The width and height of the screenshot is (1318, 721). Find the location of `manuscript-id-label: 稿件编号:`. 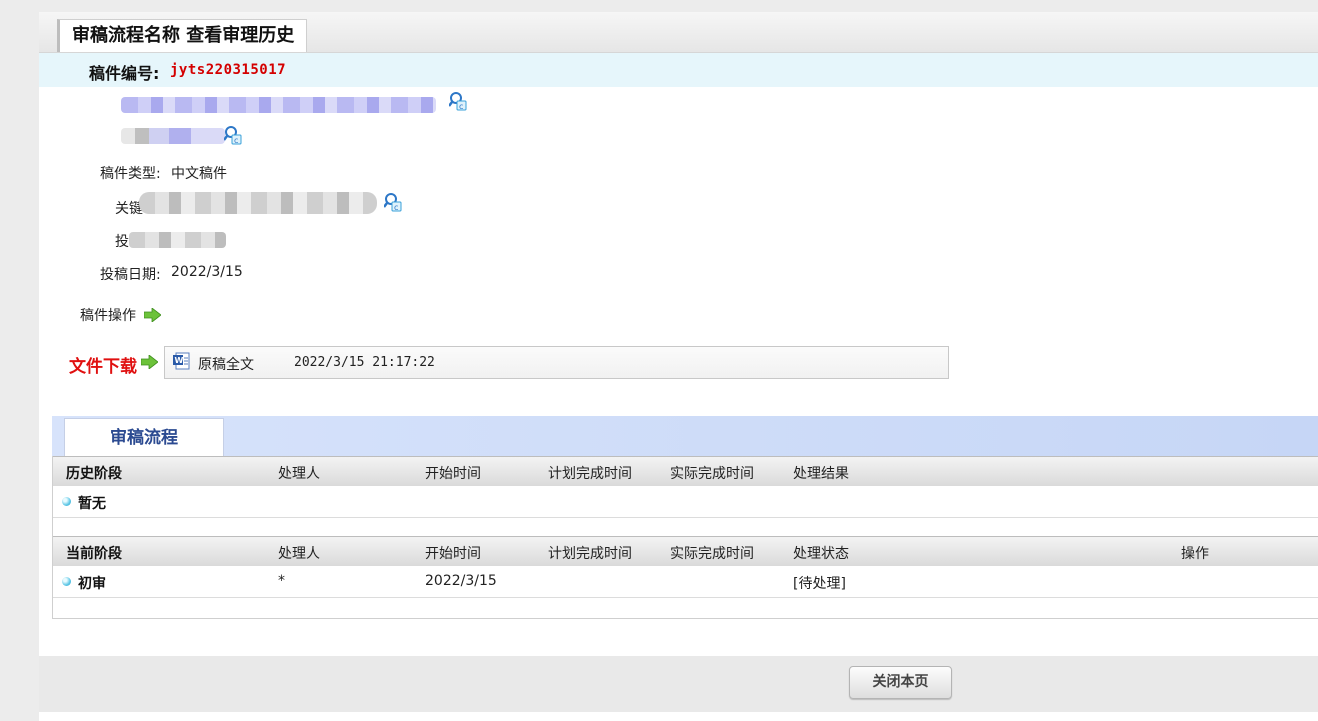

manuscript-id-label: 稿件编号: is located at coordinates (124, 73).